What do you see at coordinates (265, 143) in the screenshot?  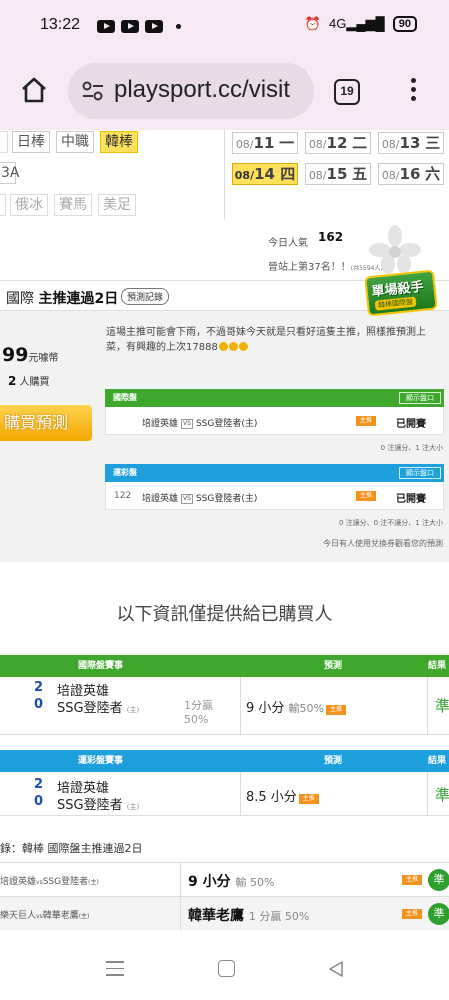 I see `date-0811: 08/11 一` at bounding box center [265, 143].